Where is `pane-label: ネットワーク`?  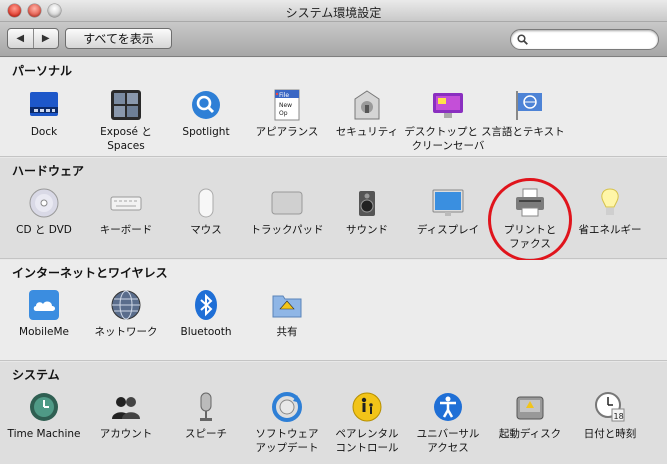 pane-label: ネットワーク is located at coordinates (126, 332).